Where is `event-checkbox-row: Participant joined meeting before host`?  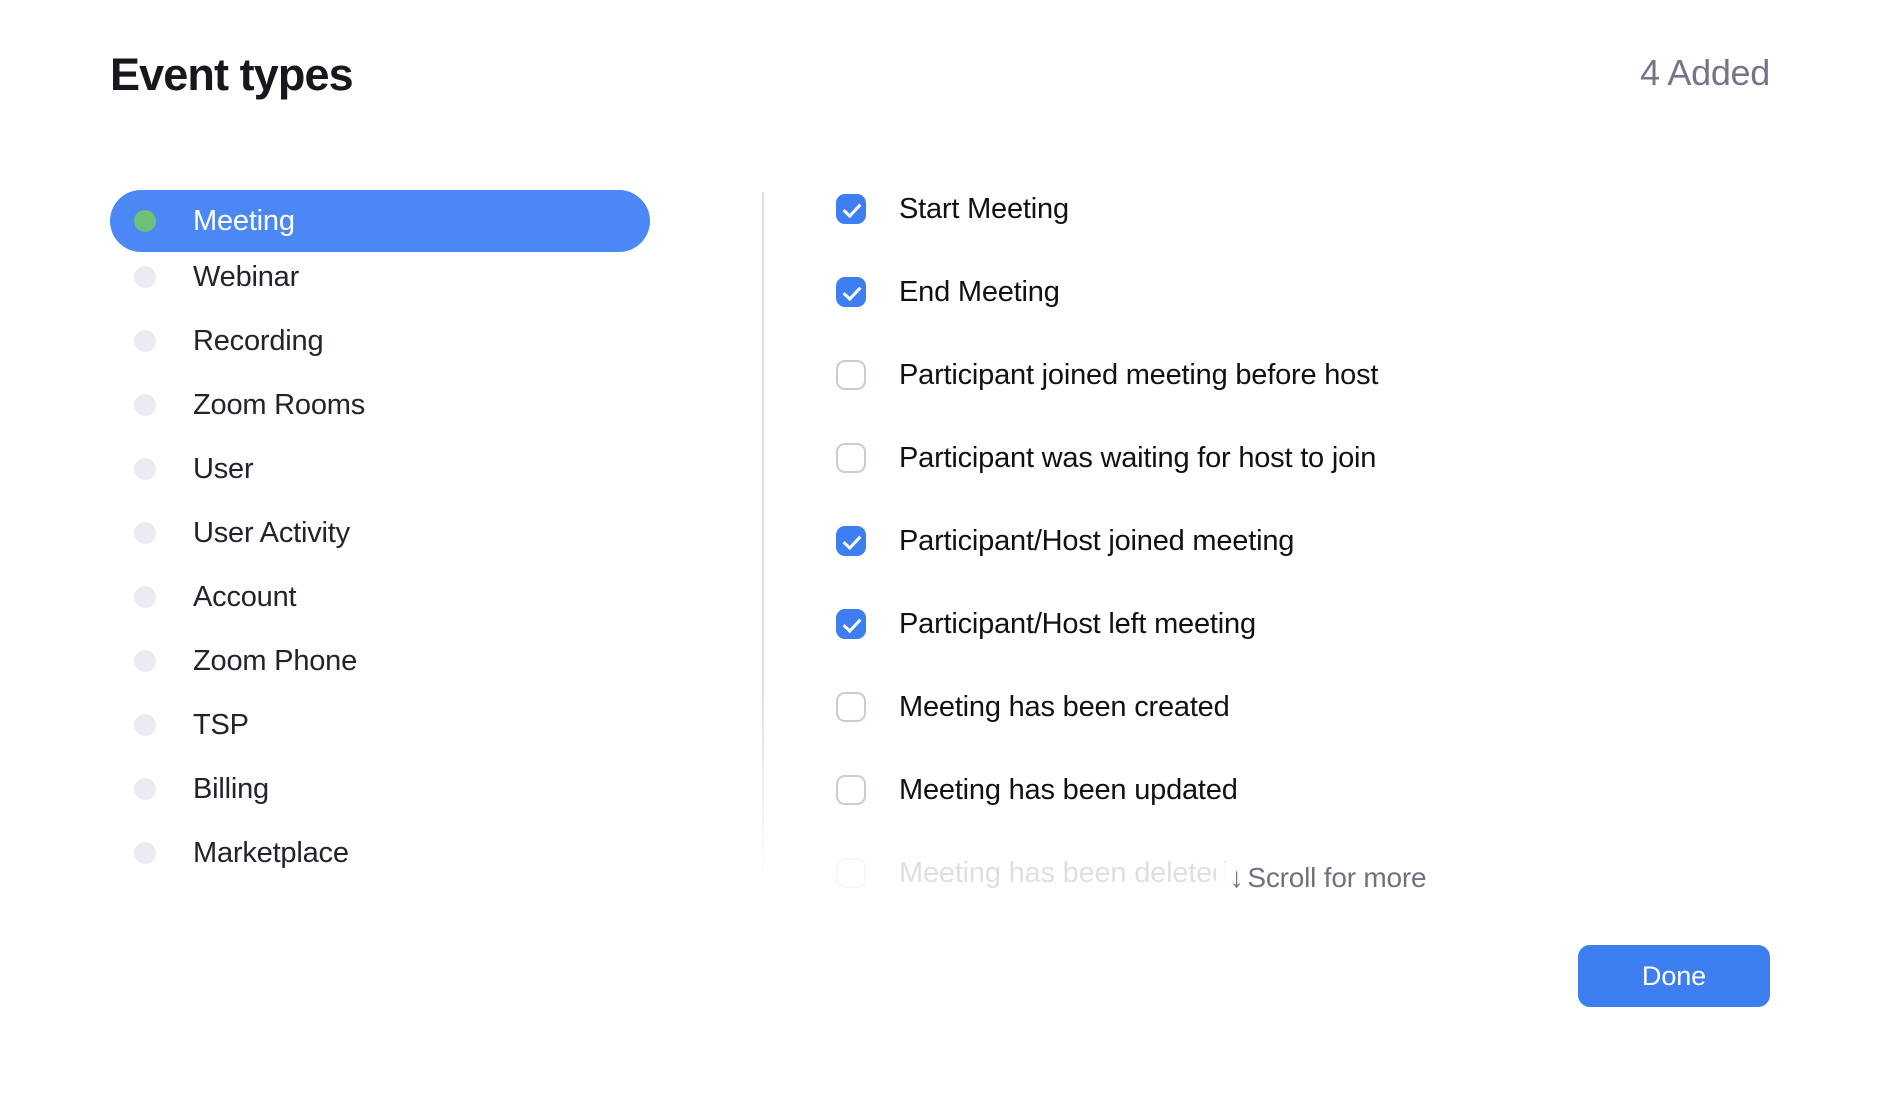 event-checkbox-row: Participant joined meeting before host is located at coordinates (1328, 375).